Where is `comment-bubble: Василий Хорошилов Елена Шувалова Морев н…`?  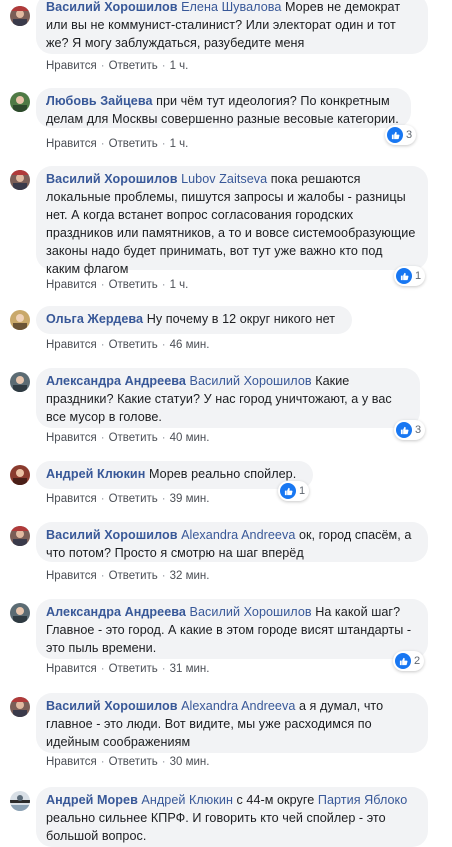 comment-bubble: Василий Хорошилов Елена Шувалова Морев н… is located at coordinates (232, 27).